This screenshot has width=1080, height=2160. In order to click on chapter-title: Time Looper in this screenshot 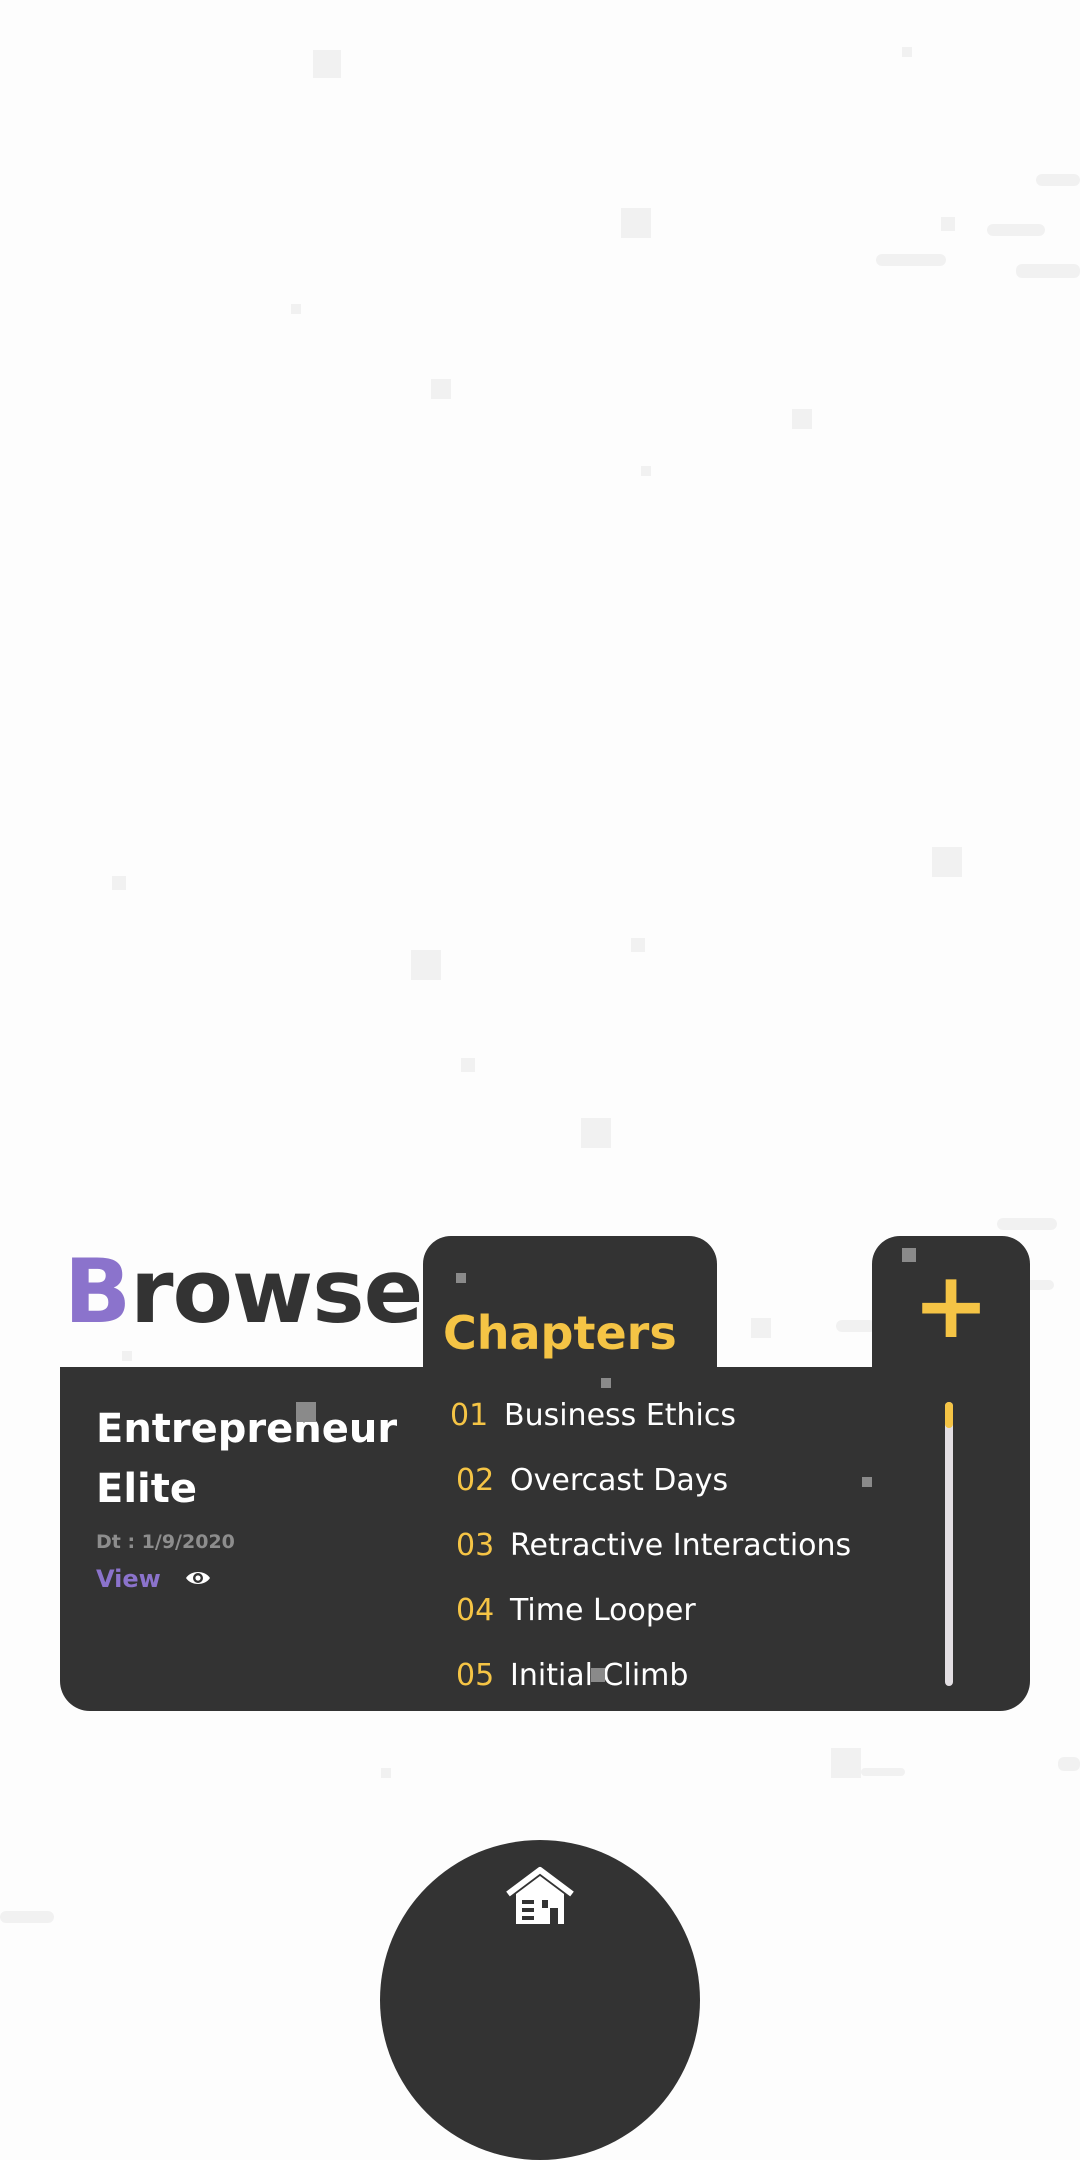, I will do `click(603, 1610)`.